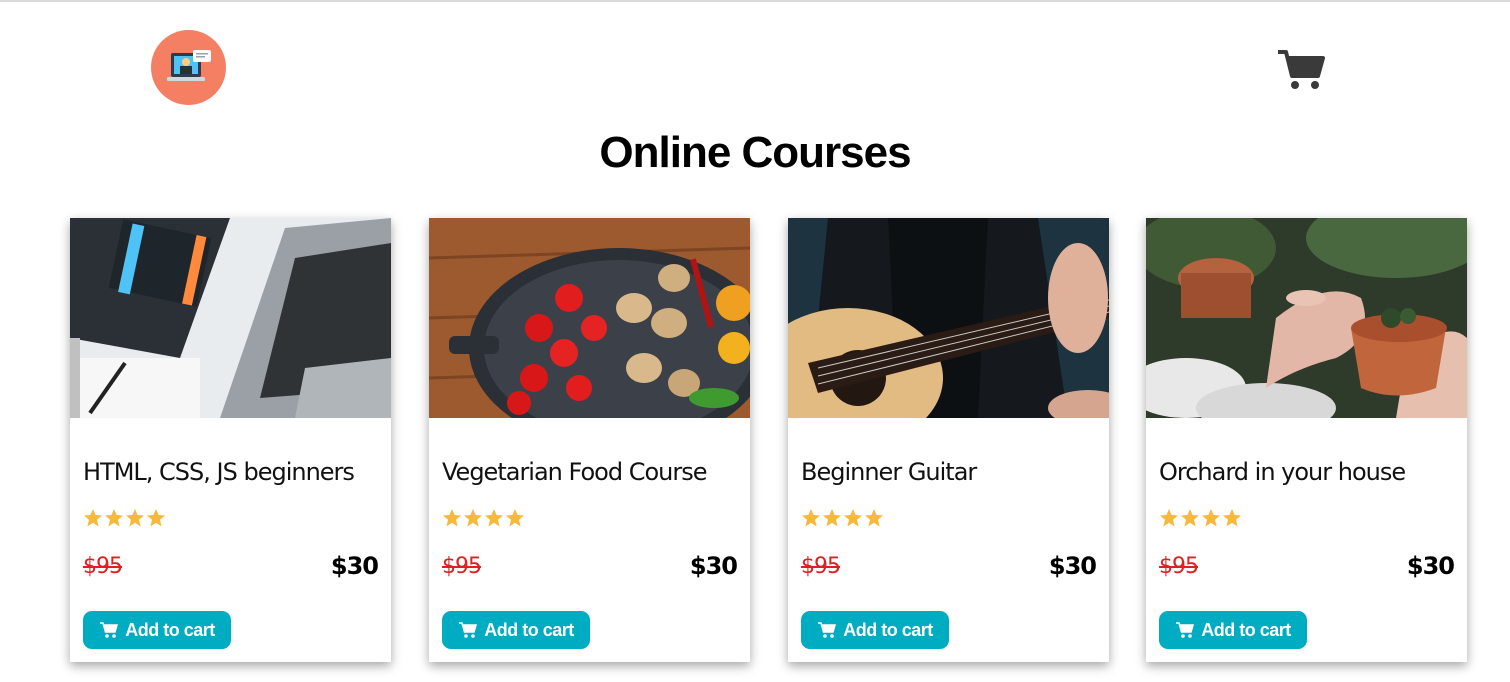 The image size is (1510, 682). I want to click on vegetable-pan-image, so click(589, 318).